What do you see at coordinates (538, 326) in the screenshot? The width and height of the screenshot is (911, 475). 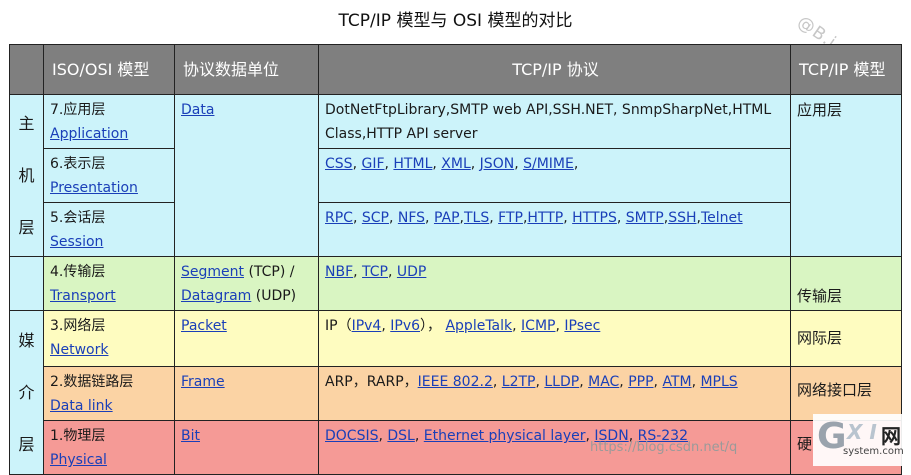 I see `link-icmp: ICMP` at bounding box center [538, 326].